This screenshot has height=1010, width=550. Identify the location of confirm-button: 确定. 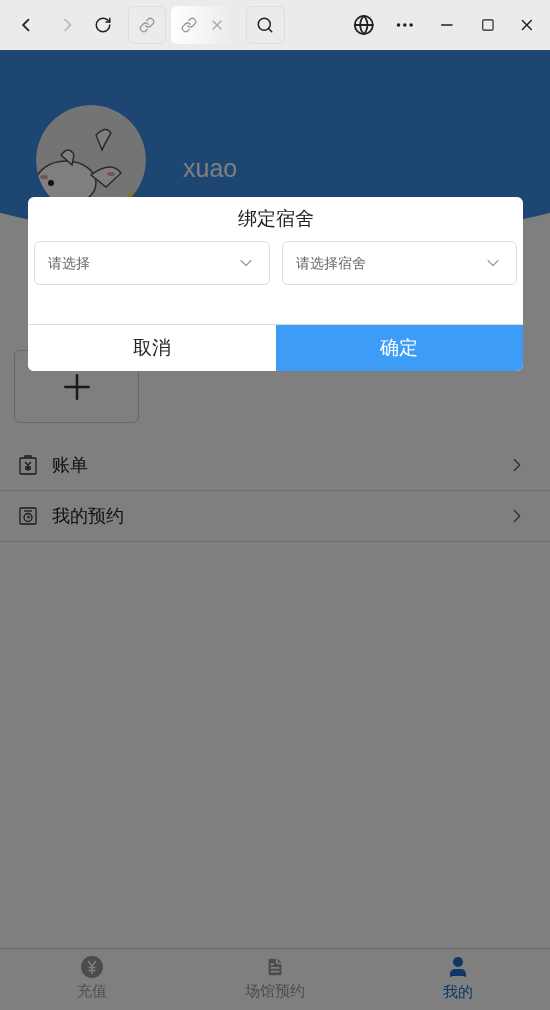
(399, 348).